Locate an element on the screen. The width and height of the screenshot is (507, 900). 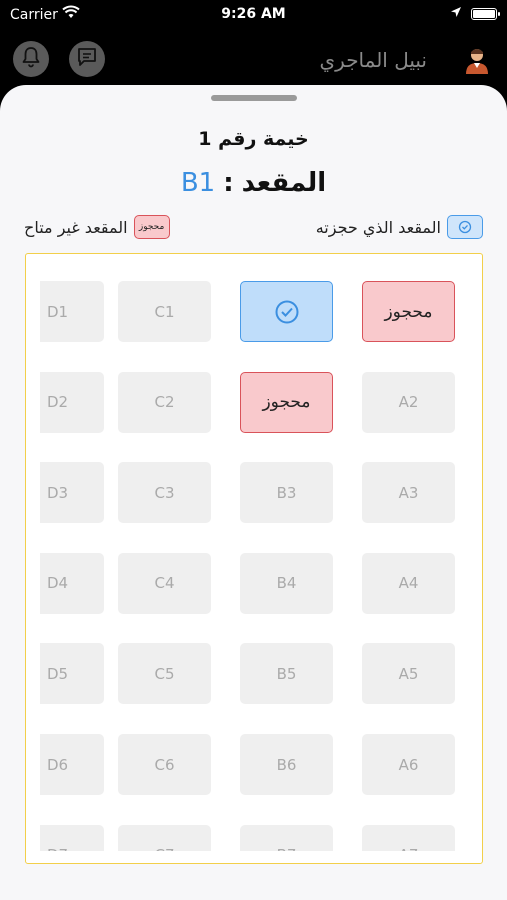
seat-b7: B7 is located at coordinates (286, 837).